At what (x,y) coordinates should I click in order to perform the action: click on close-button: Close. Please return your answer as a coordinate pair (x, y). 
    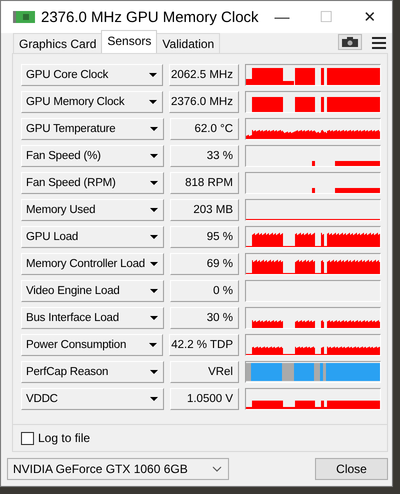
    Looking at the image, I should click on (351, 469).